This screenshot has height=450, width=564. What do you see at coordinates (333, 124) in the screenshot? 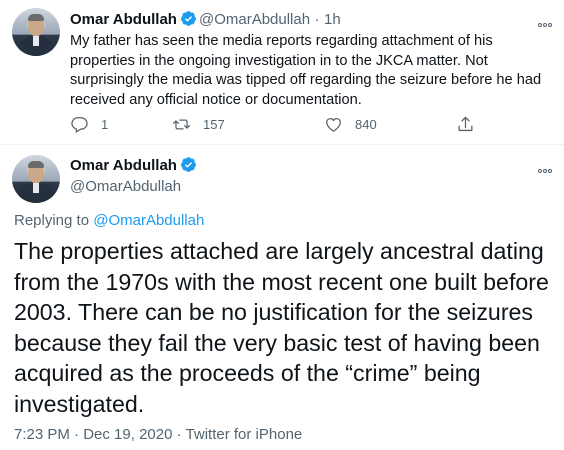
I see `like-icon` at bounding box center [333, 124].